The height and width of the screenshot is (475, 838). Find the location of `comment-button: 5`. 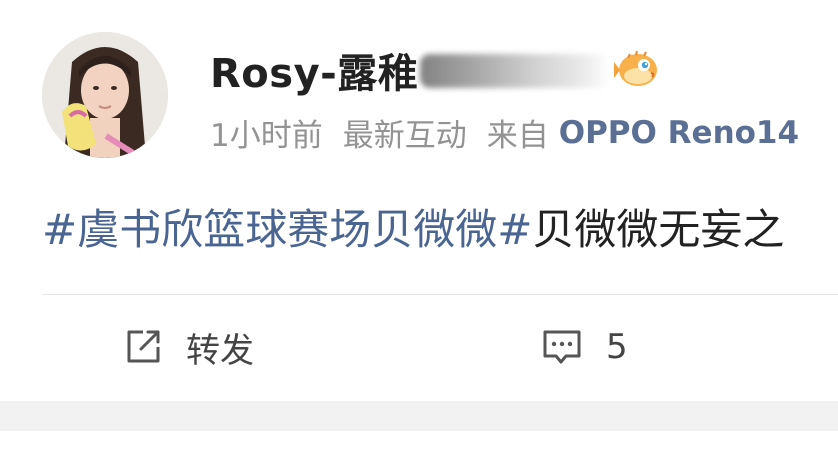

comment-button: 5 is located at coordinates (584, 347).